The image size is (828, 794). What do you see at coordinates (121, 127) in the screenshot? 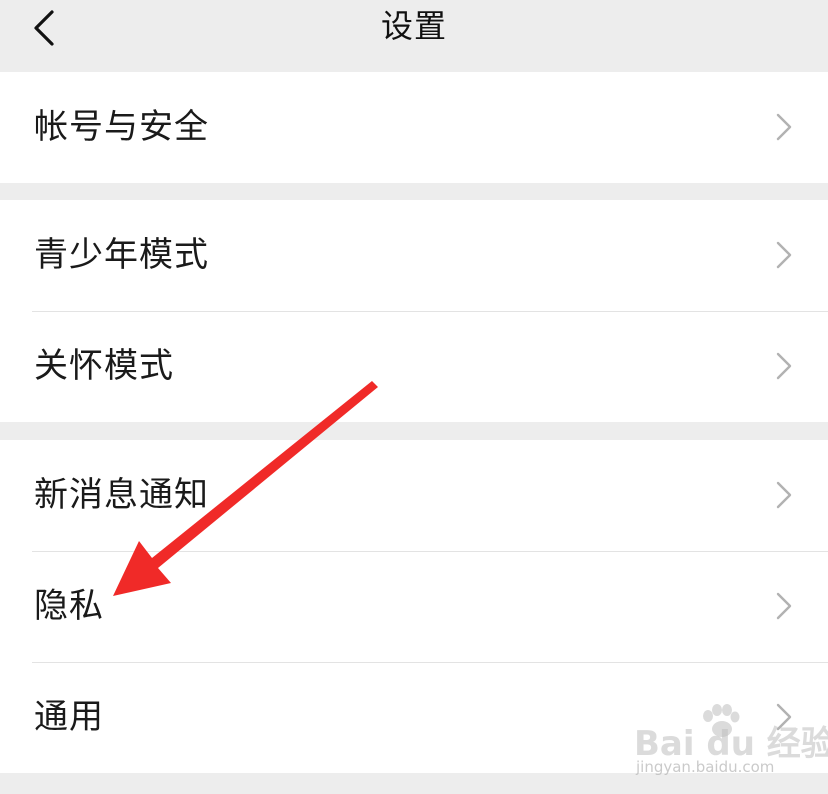
I see `settings-item-label: 帐号与安全` at bounding box center [121, 127].